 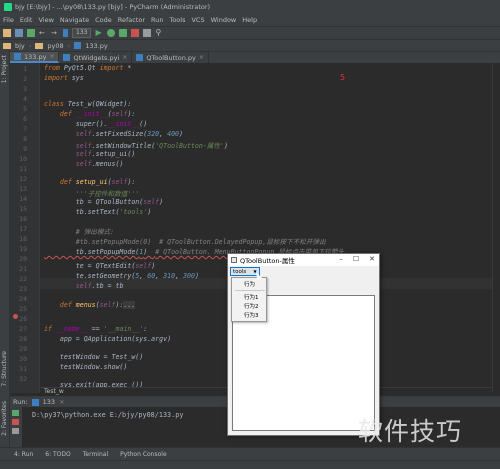 What do you see at coordinates (23, 259) in the screenshot?
I see `line-number: 20` at bounding box center [23, 259].